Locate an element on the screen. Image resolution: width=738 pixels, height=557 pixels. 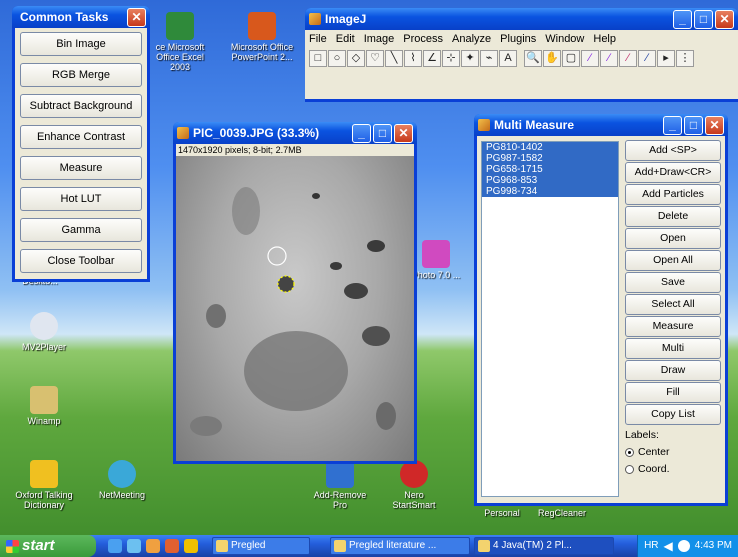
menu-file: File is located at coordinates (318, 39).